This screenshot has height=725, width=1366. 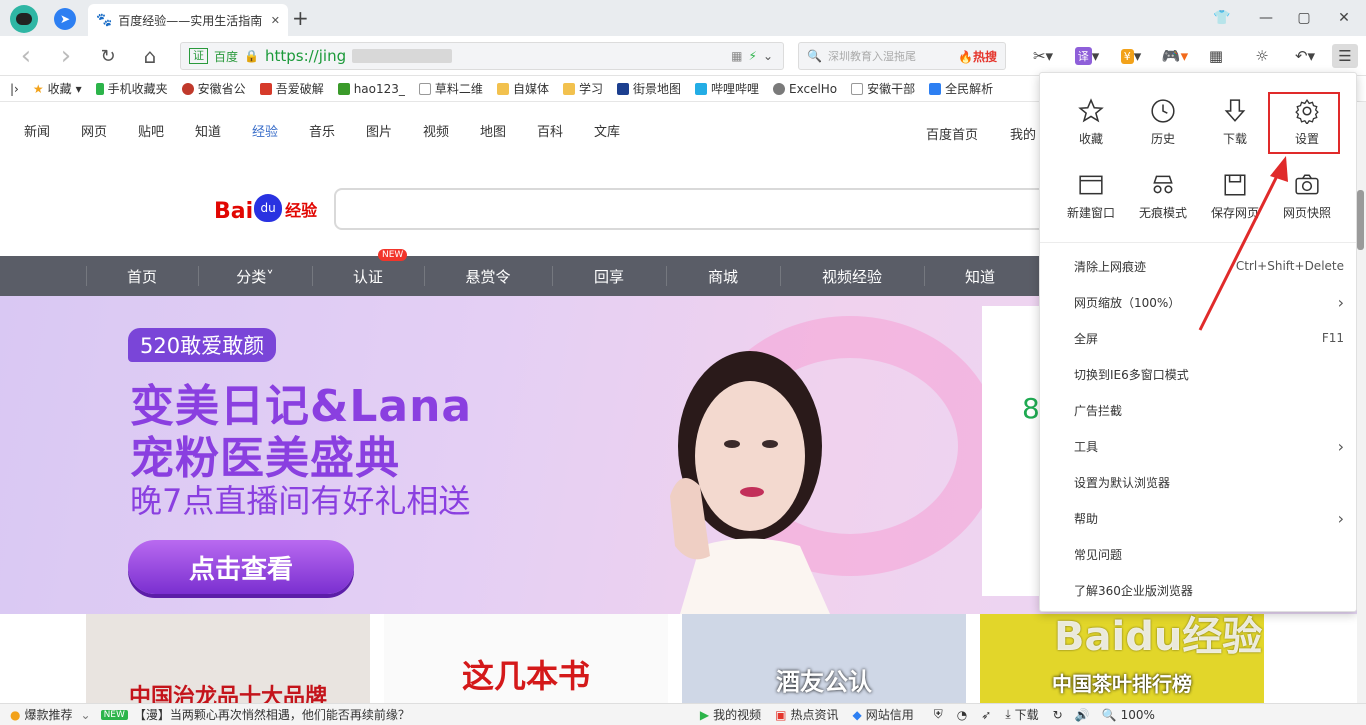 What do you see at coordinates (938, 714) in the screenshot?
I see `shield-icon: ⛨` at bounding box center [938, 714].